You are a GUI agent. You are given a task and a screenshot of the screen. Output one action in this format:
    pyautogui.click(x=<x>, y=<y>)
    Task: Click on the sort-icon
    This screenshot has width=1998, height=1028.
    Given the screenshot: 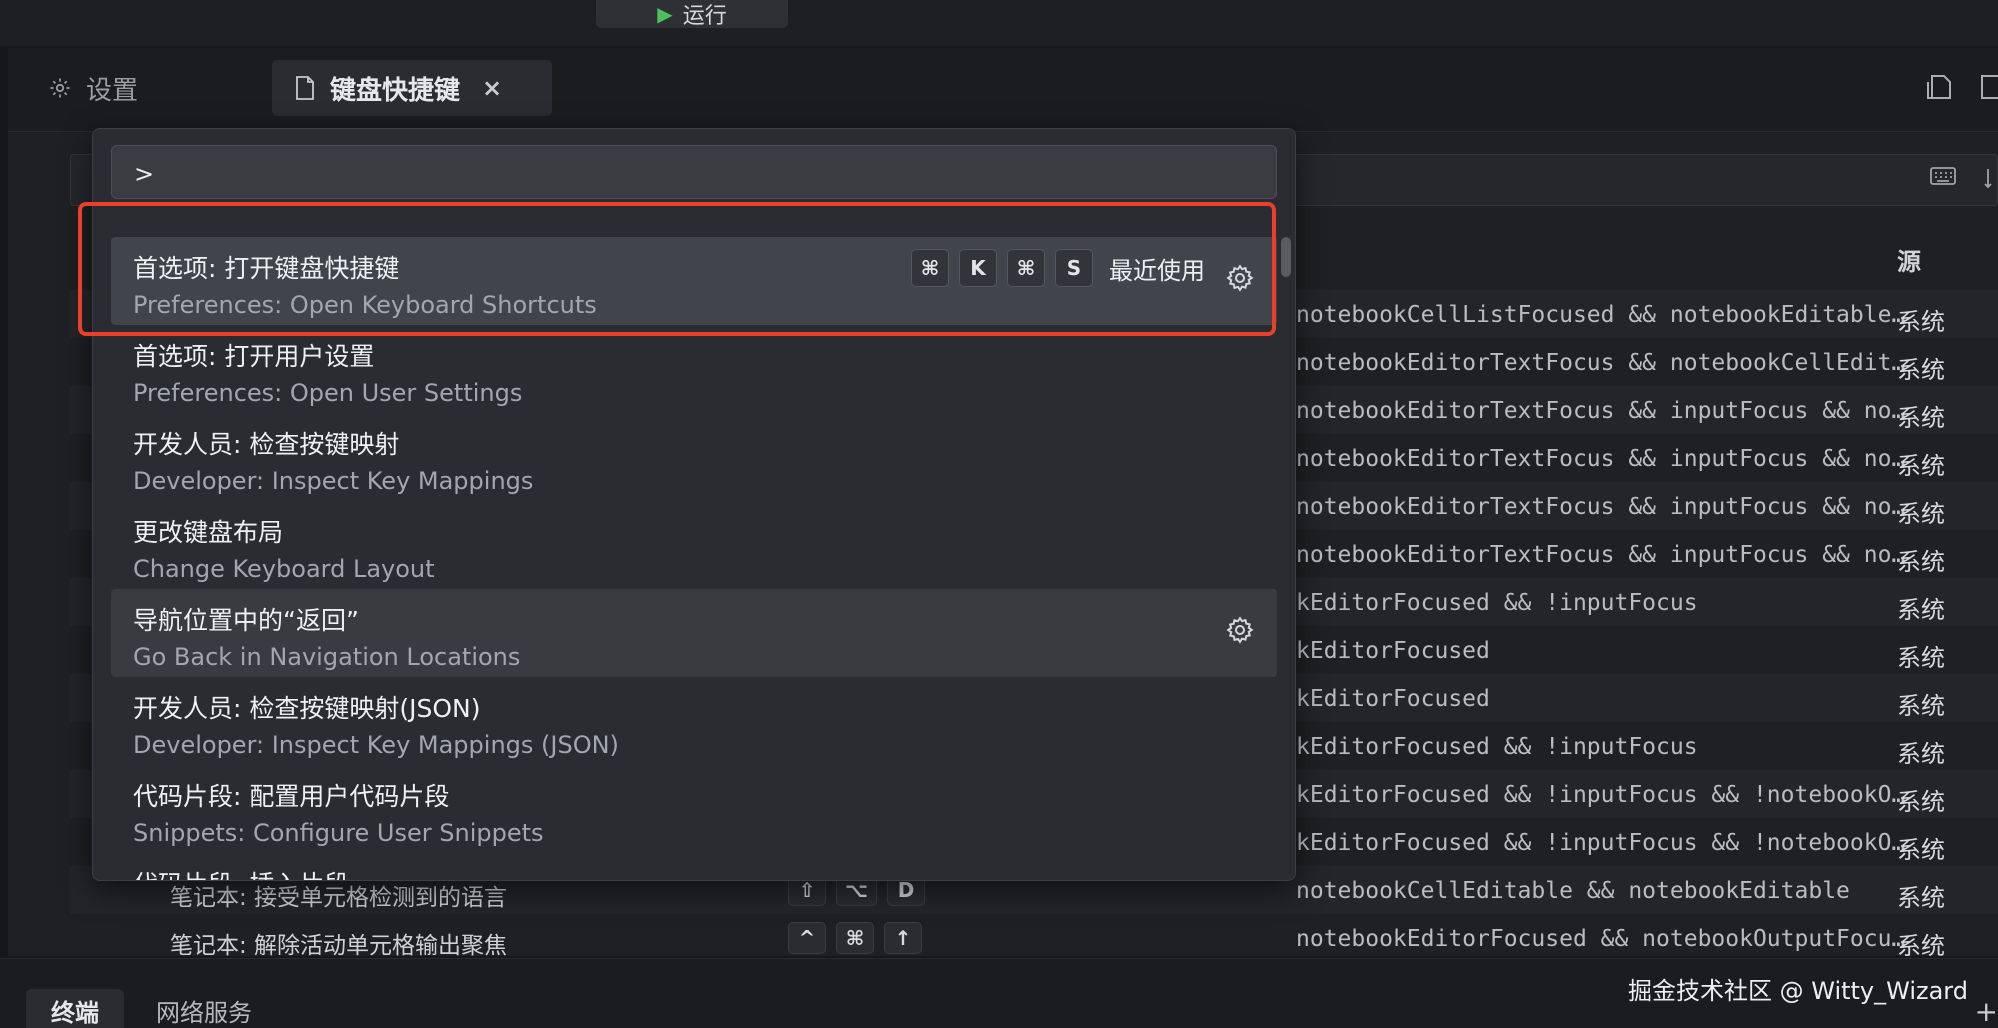 What is the action you would take?
    pyautogui.click(x=1991, y=178)
    